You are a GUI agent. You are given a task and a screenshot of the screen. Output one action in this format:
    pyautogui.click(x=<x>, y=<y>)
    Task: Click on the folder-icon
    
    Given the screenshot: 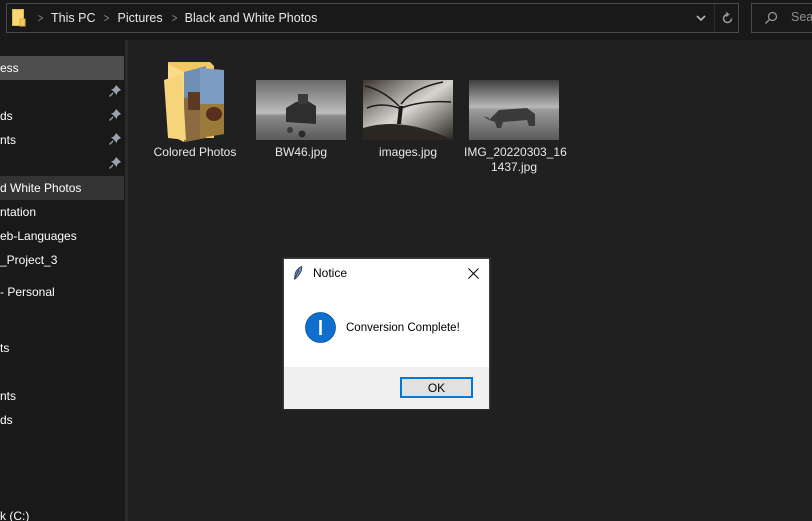 What is the action you would take?
    pyautogui.click(x=19, y=18)
    